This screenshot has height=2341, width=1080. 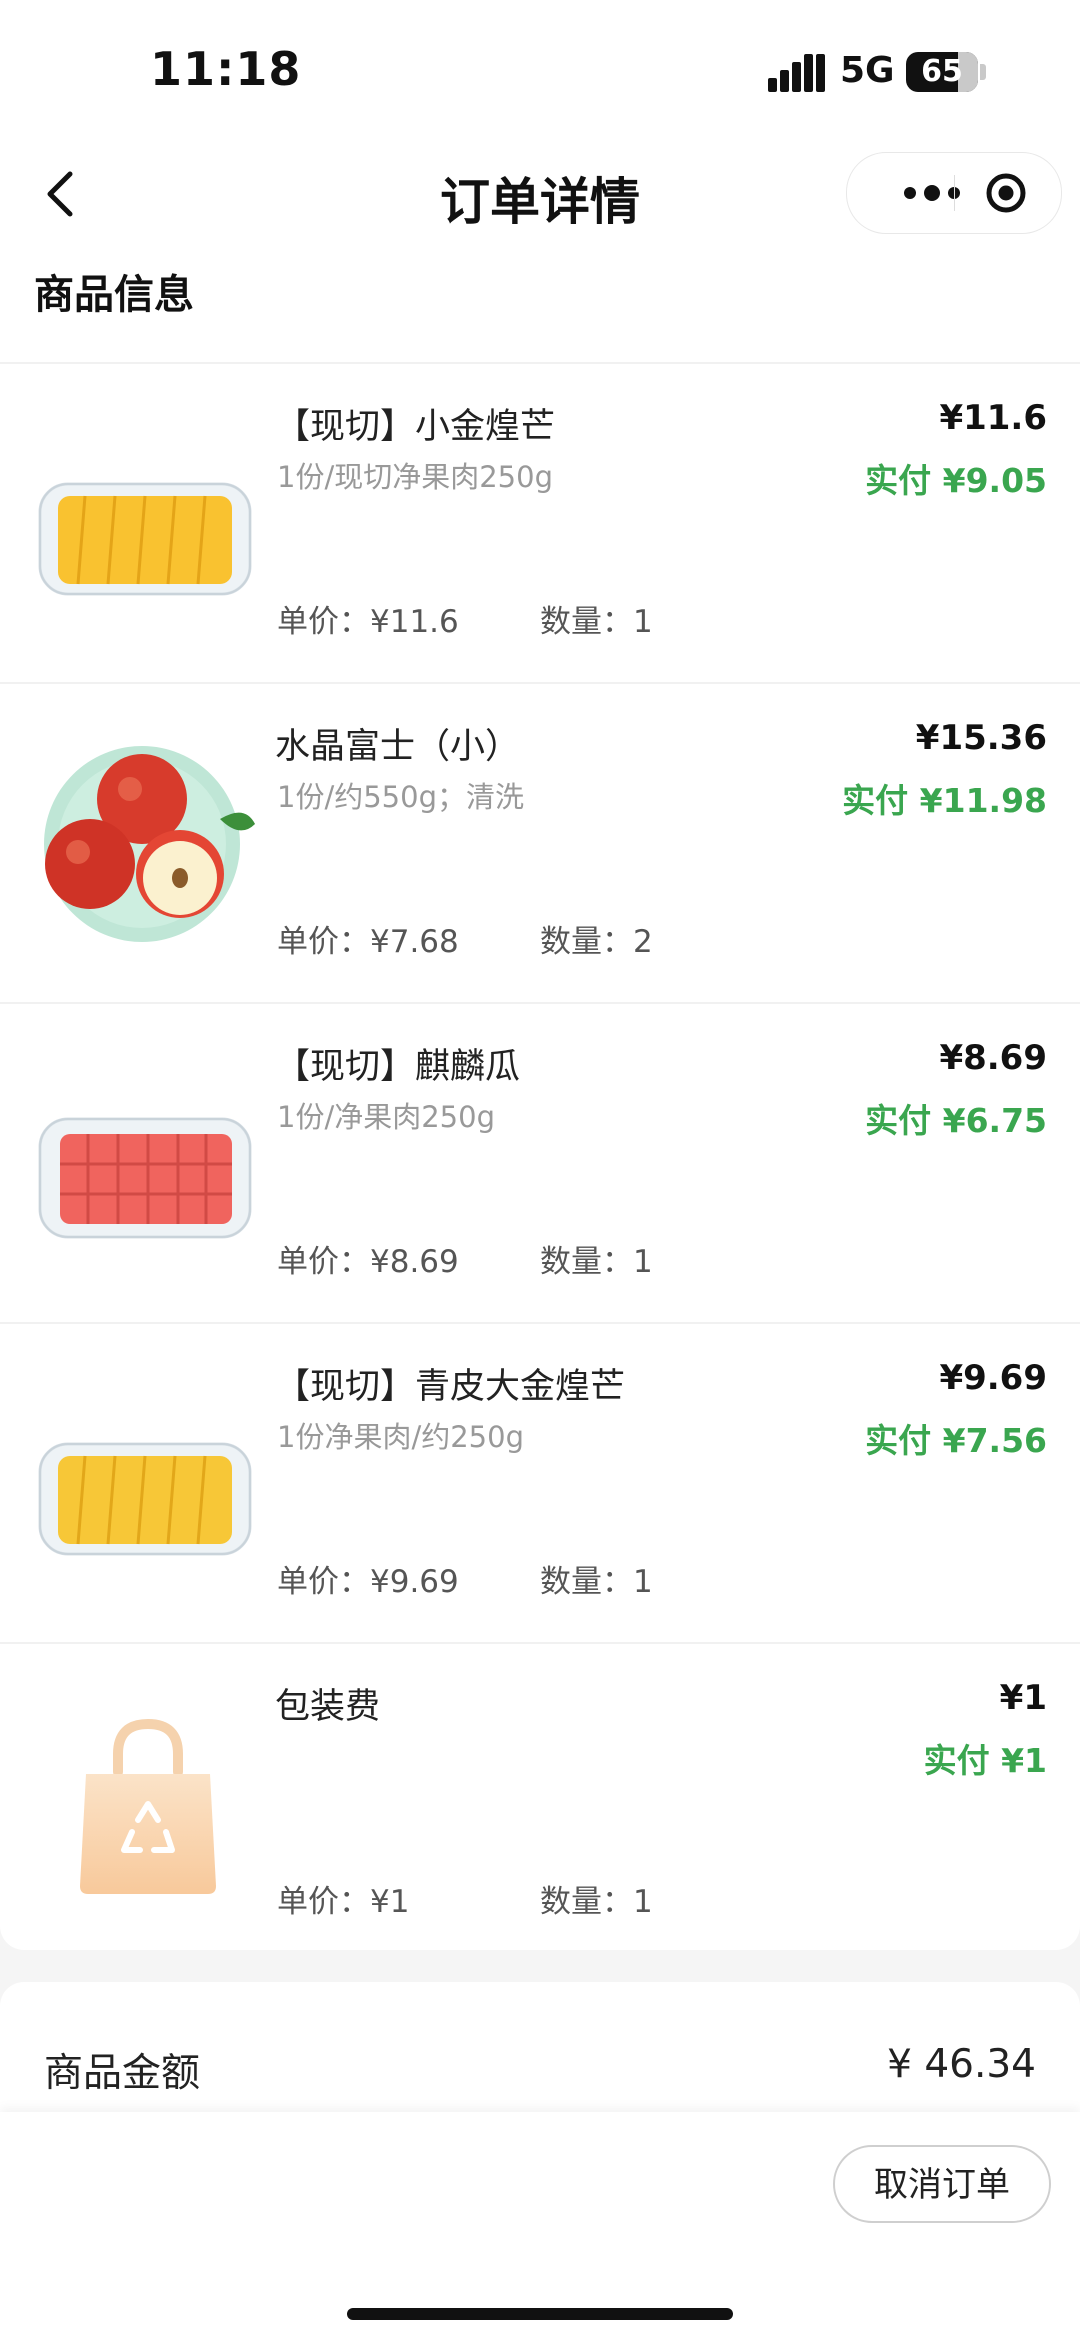 What do you see at coordinates (368, 942) in the screenshot?
I see `item-unit-price: 单价：¥7.68` at bounding box center [368, 942].